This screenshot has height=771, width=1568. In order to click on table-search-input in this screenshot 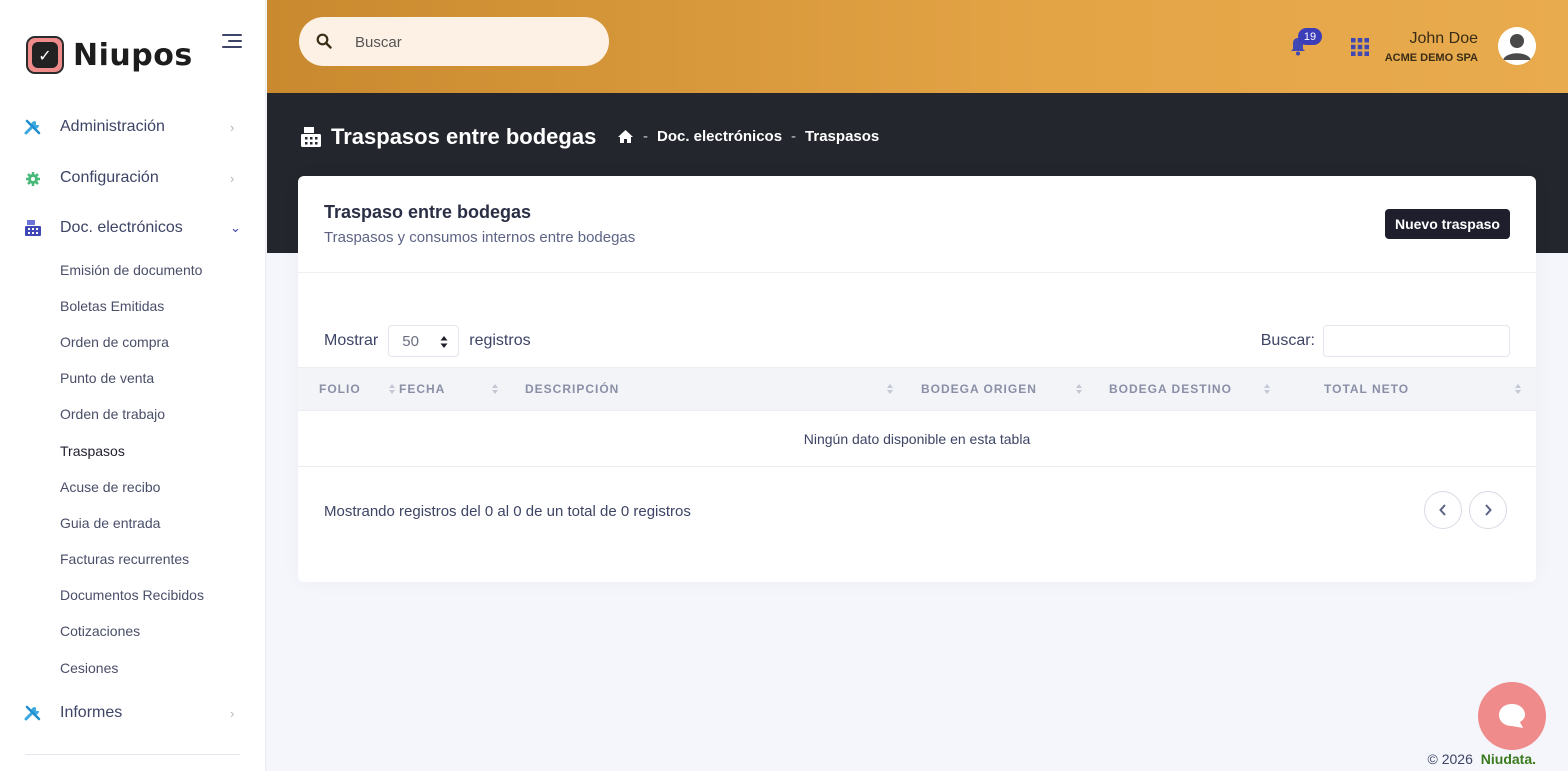, I will do `click(1416, 341)`.